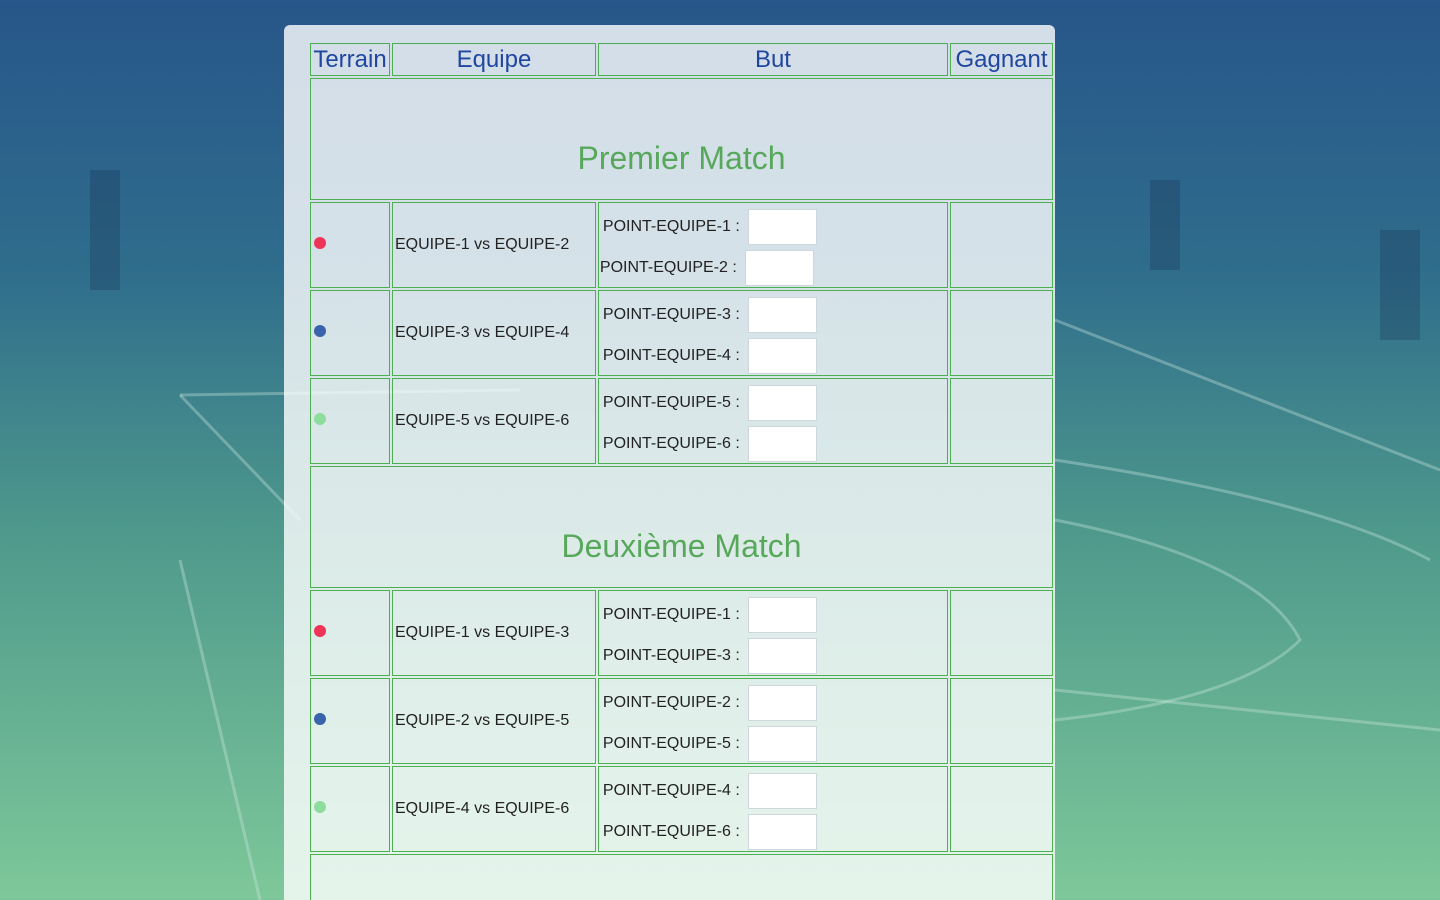 This screenshot has width=1440, height=900. What do you see at coordinates (773, 59) in the screenshot?
I see `header-but: But` at bounding box center [773, 59].